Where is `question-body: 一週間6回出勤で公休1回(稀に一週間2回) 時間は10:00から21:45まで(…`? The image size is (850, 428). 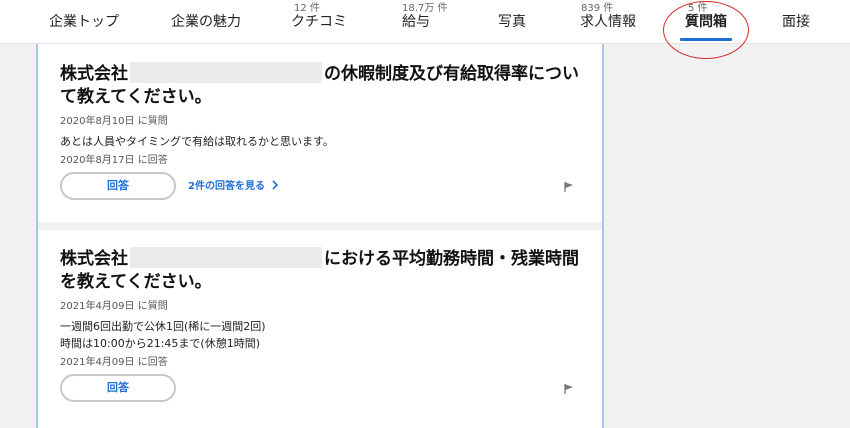 question-body: 一週間6回出勤で公休1回(稀に一週間2回) 時間は10:00から21:45まで(… is located at coordinates (322, 335).